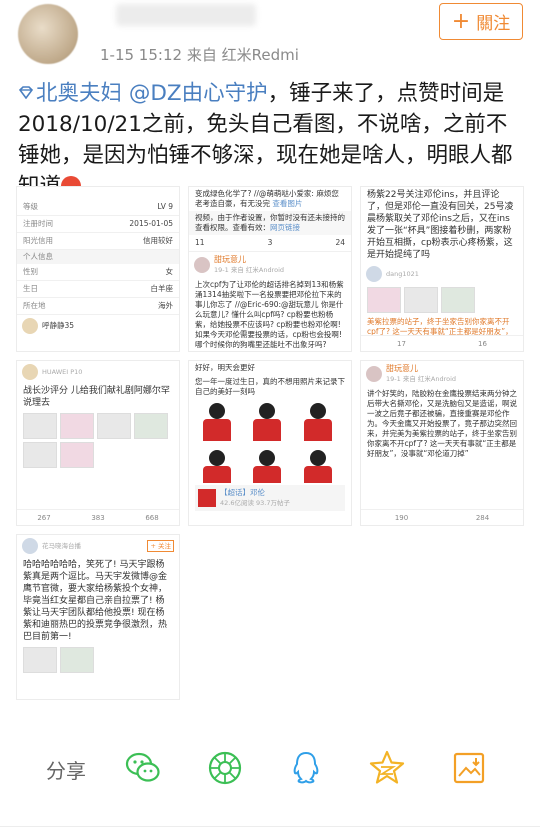 This screenshot has height=835, width=540. I want to click on view-image-link: 查看图片, so click(287, 203).